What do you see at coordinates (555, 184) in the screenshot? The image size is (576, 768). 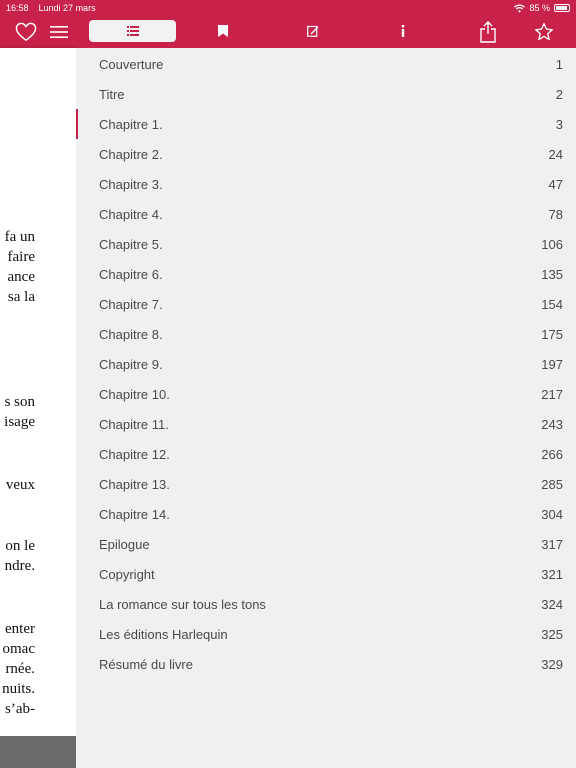 I see `toc-entry-page: 47` at bounding box center [555, 184].